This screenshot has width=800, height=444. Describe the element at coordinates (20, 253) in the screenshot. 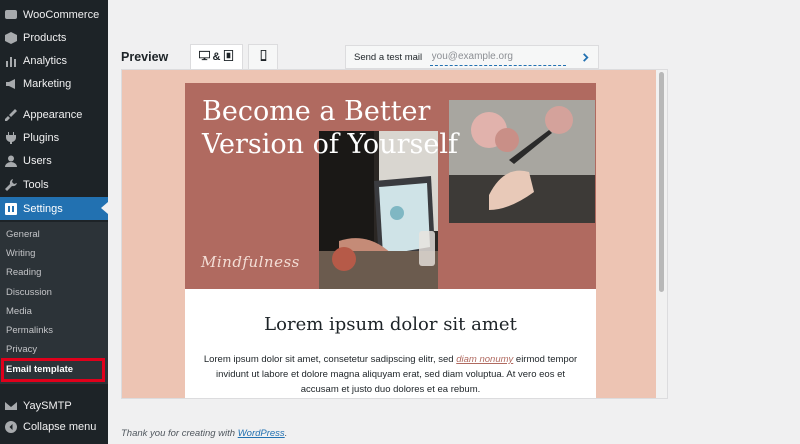

I see `submenu-item-writing: Writing` at that location.